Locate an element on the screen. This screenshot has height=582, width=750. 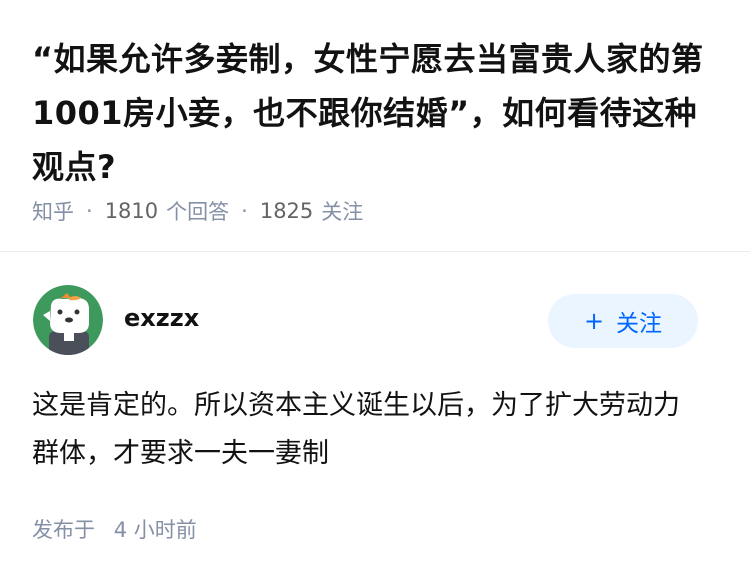
publish-label: 发布于 is located at coordinates (63, 530).